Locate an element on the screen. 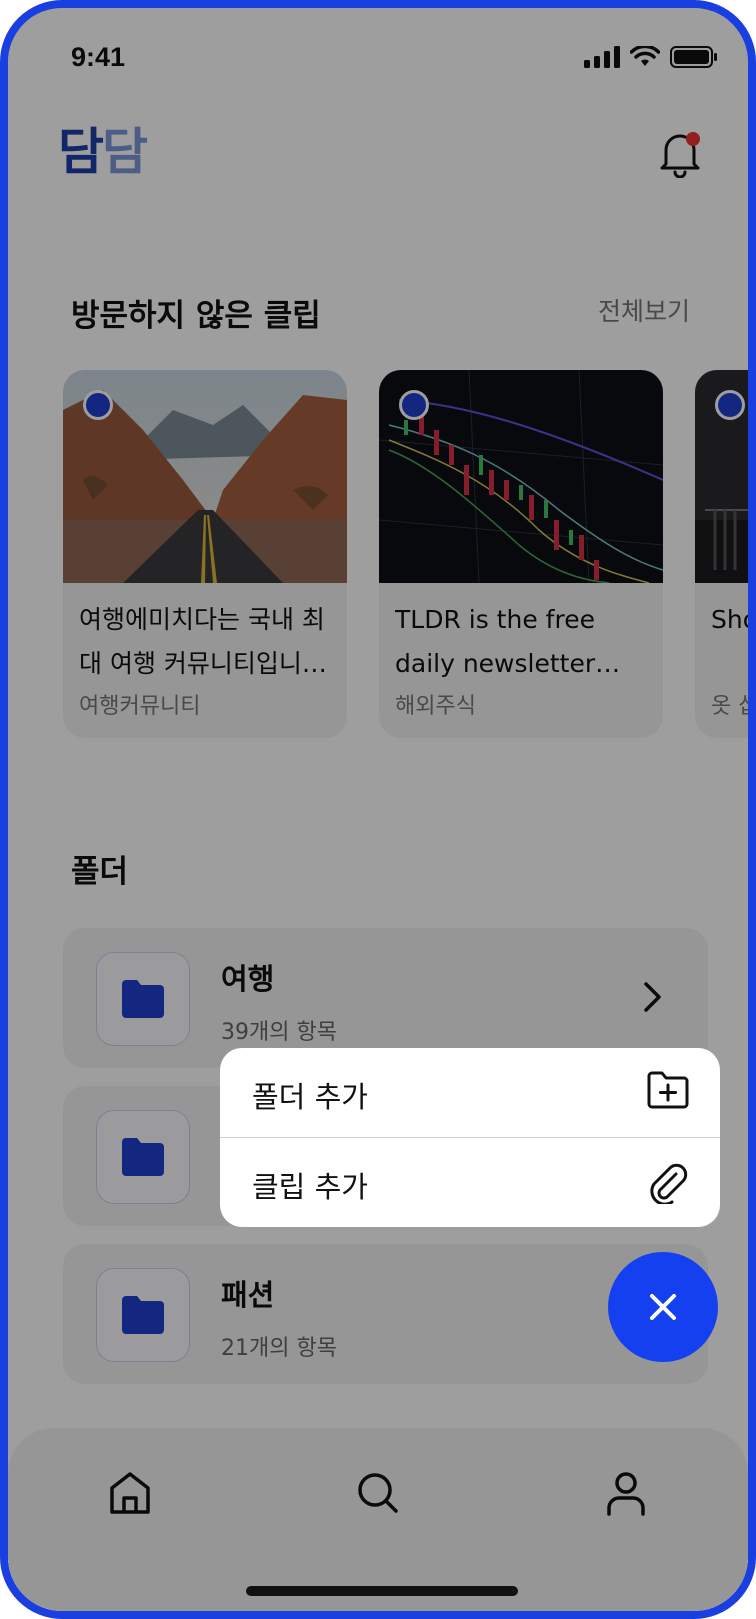  close-icon is located at coordinates (663, 1307).